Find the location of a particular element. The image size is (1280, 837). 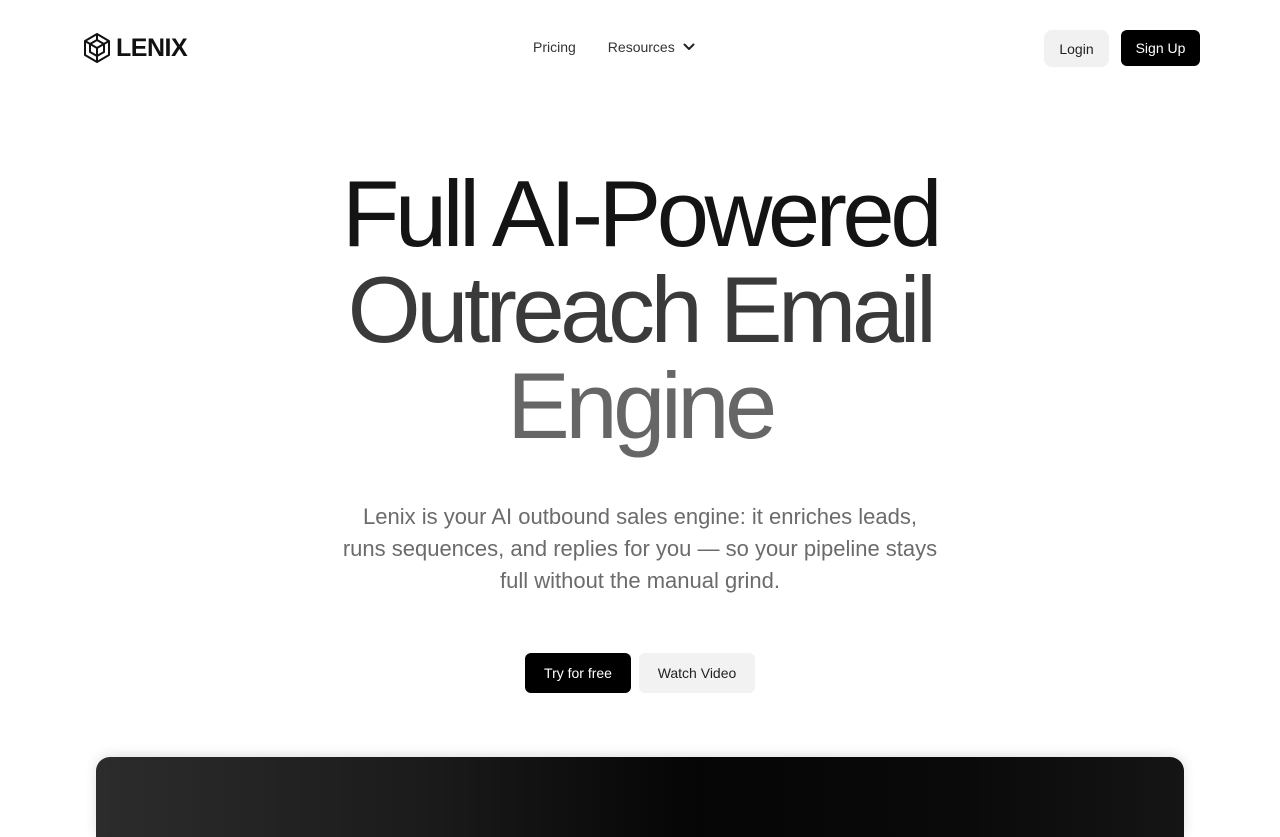

watch-video-button: Watch Video is located at coordinates (697, 673).